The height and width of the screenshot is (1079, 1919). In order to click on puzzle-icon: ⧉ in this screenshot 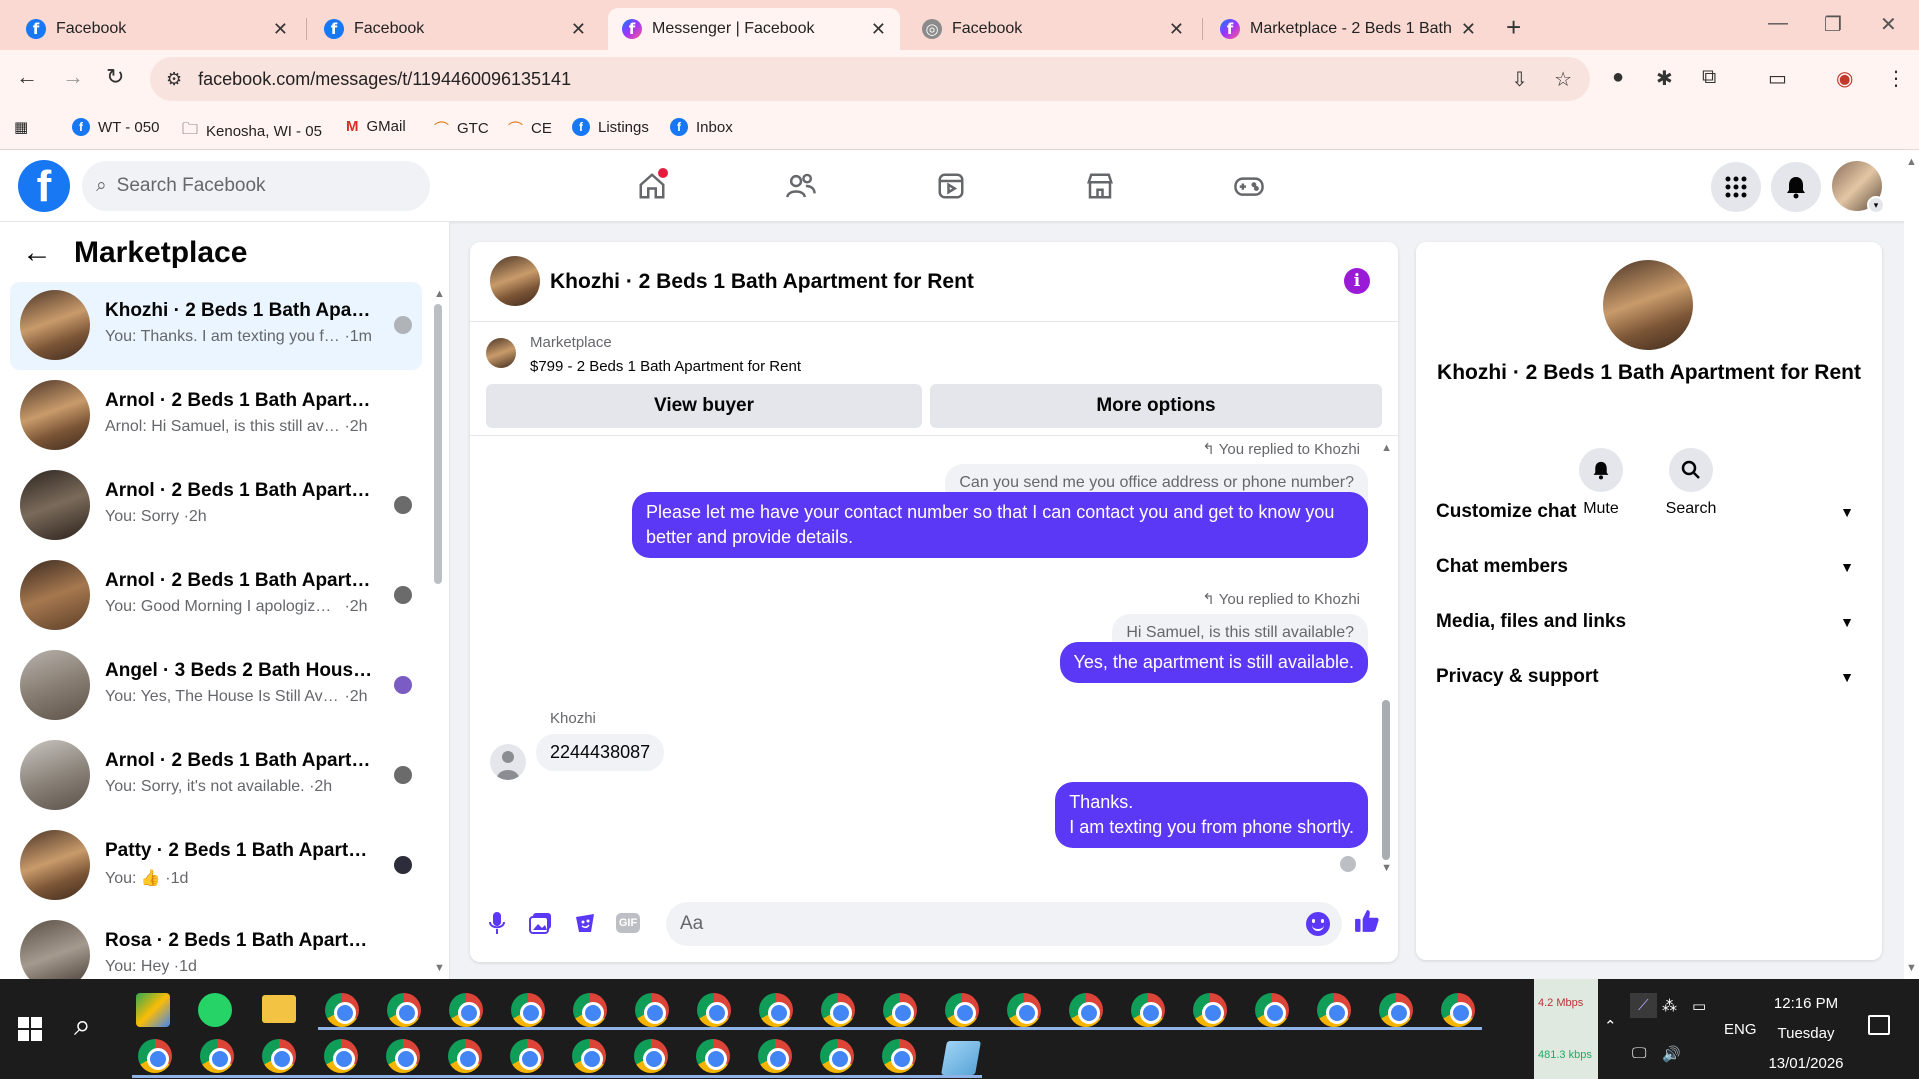, I will do `click(1709, 77)`.